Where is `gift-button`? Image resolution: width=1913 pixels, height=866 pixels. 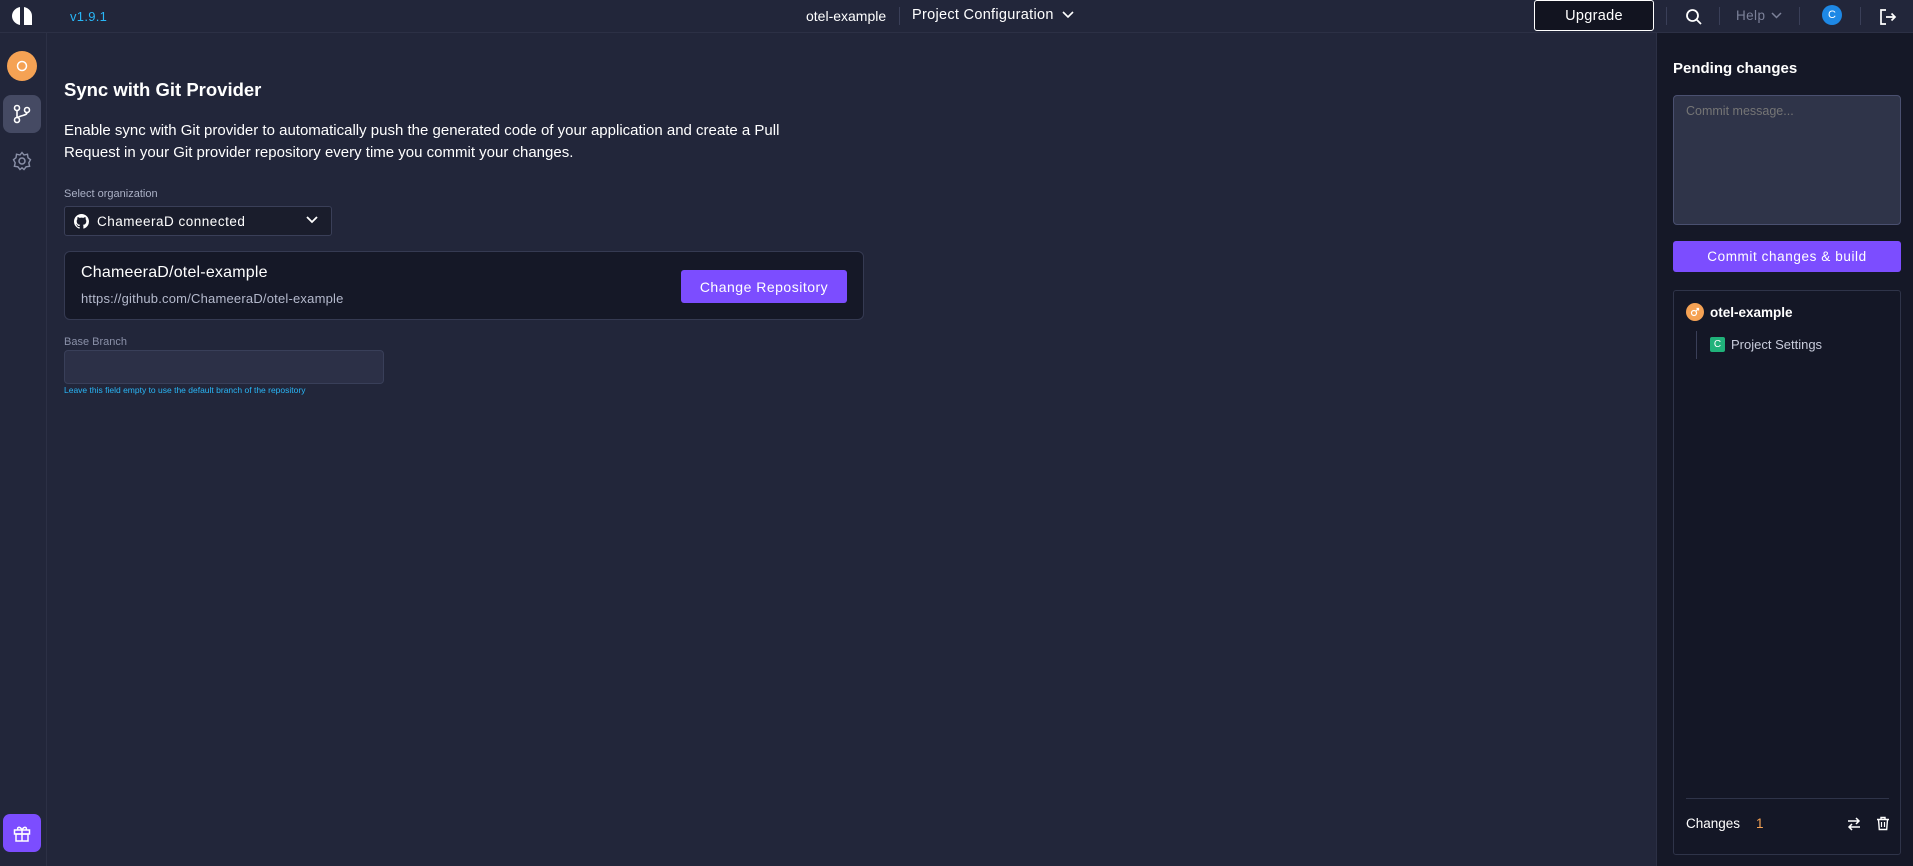
gift-button is located at coordinates (22, 833).